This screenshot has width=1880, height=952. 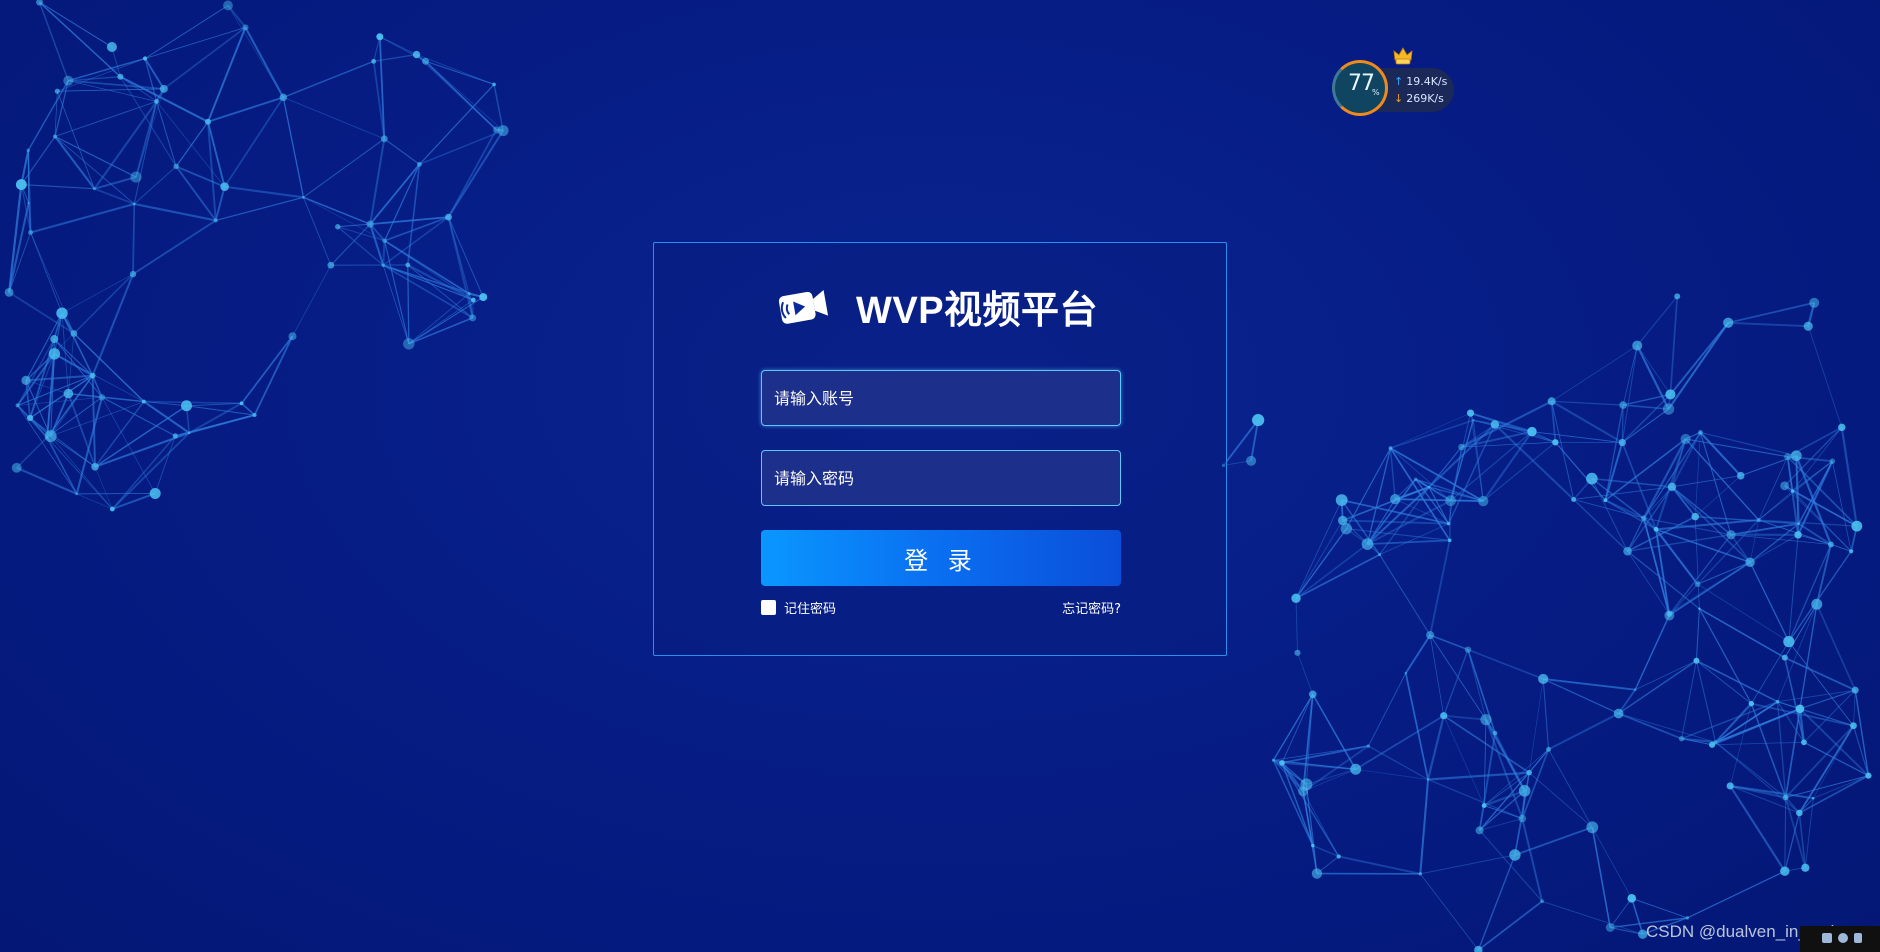 What do you see at coordinates (941, 398) in the screenshot?
I see `username-input` at bounding box center [941, 398].